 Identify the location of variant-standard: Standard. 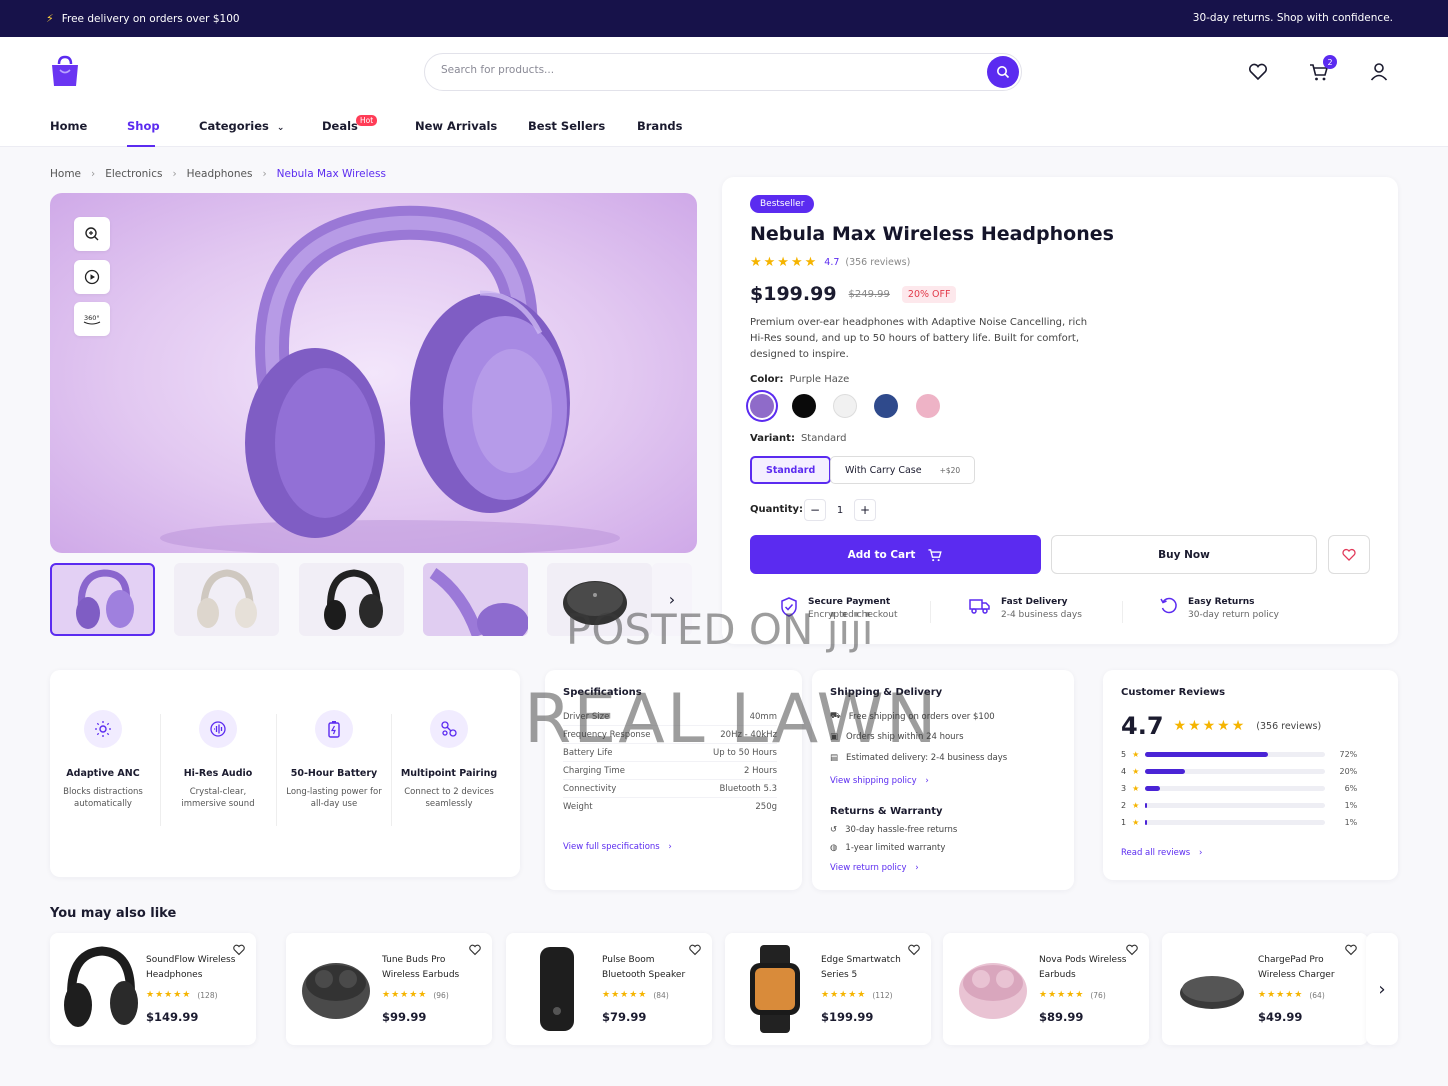
(791, 470).